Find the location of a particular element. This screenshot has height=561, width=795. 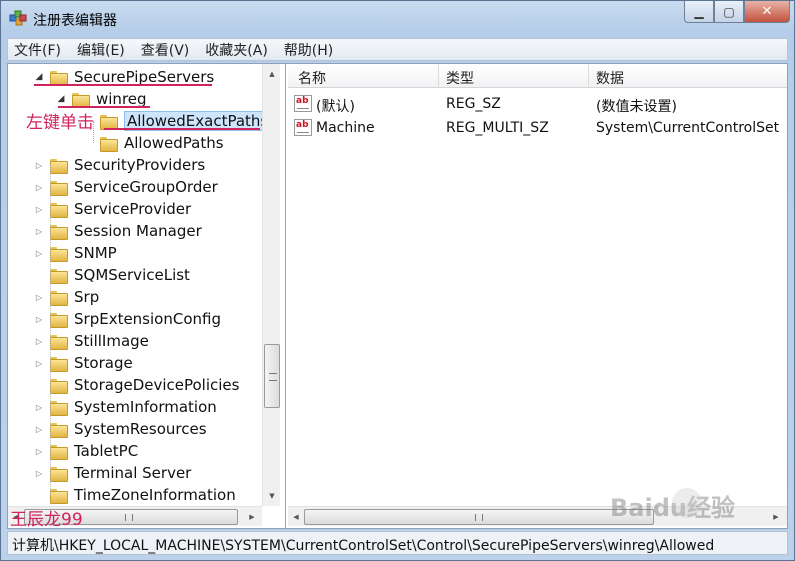

tree-item-label: StillImage is located at coordinates (111, 341).